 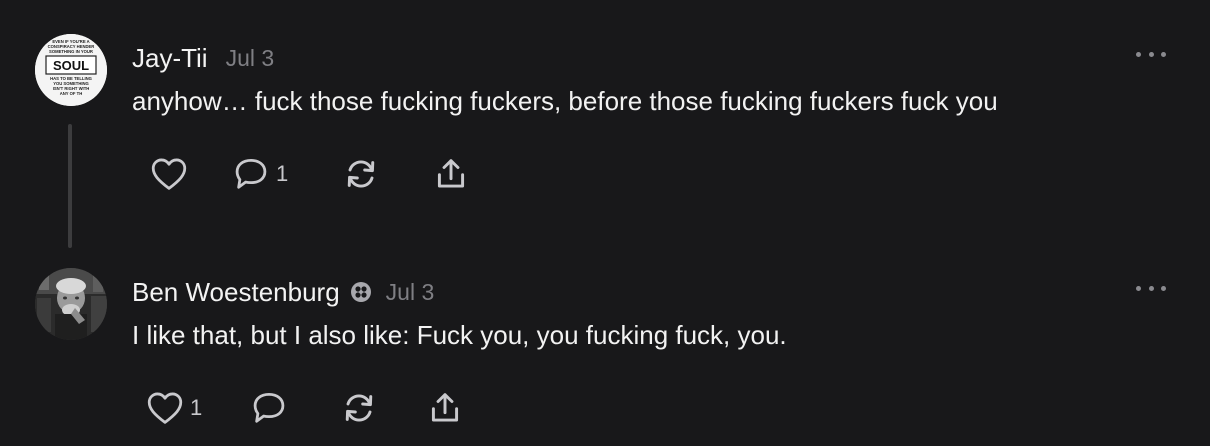 What do you see at coordinates (71, 51) in the screenshot?
I see `svg-text: SOMETHING IN YOUR` at bounding box center [71, 51].